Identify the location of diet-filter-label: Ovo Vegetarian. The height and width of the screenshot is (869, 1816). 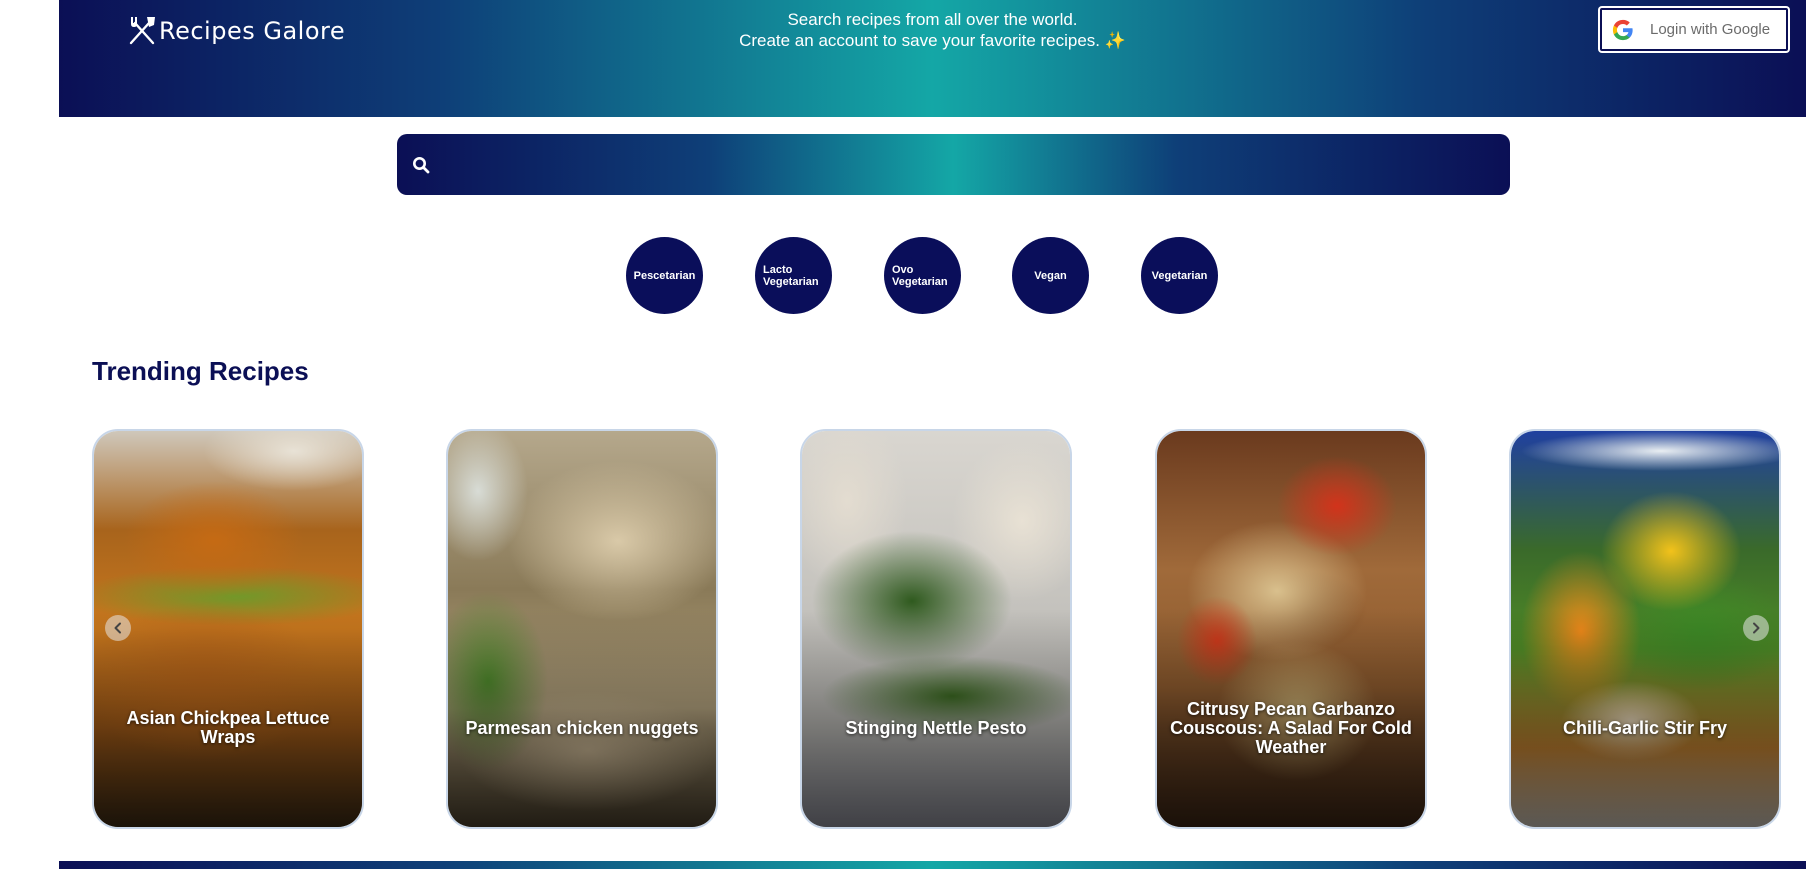
(920, 275).